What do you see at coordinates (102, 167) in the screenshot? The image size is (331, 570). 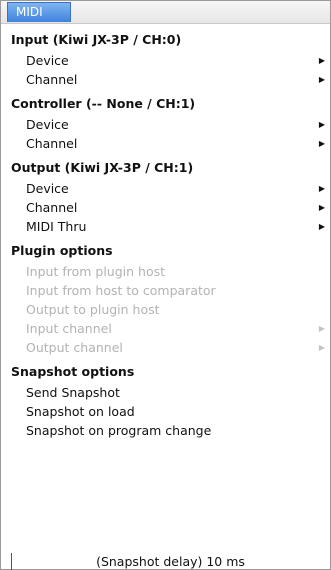 I see `output-section-header: Output (Kiwi JX-3P / CH:1)` at bounding box center [102, 167].